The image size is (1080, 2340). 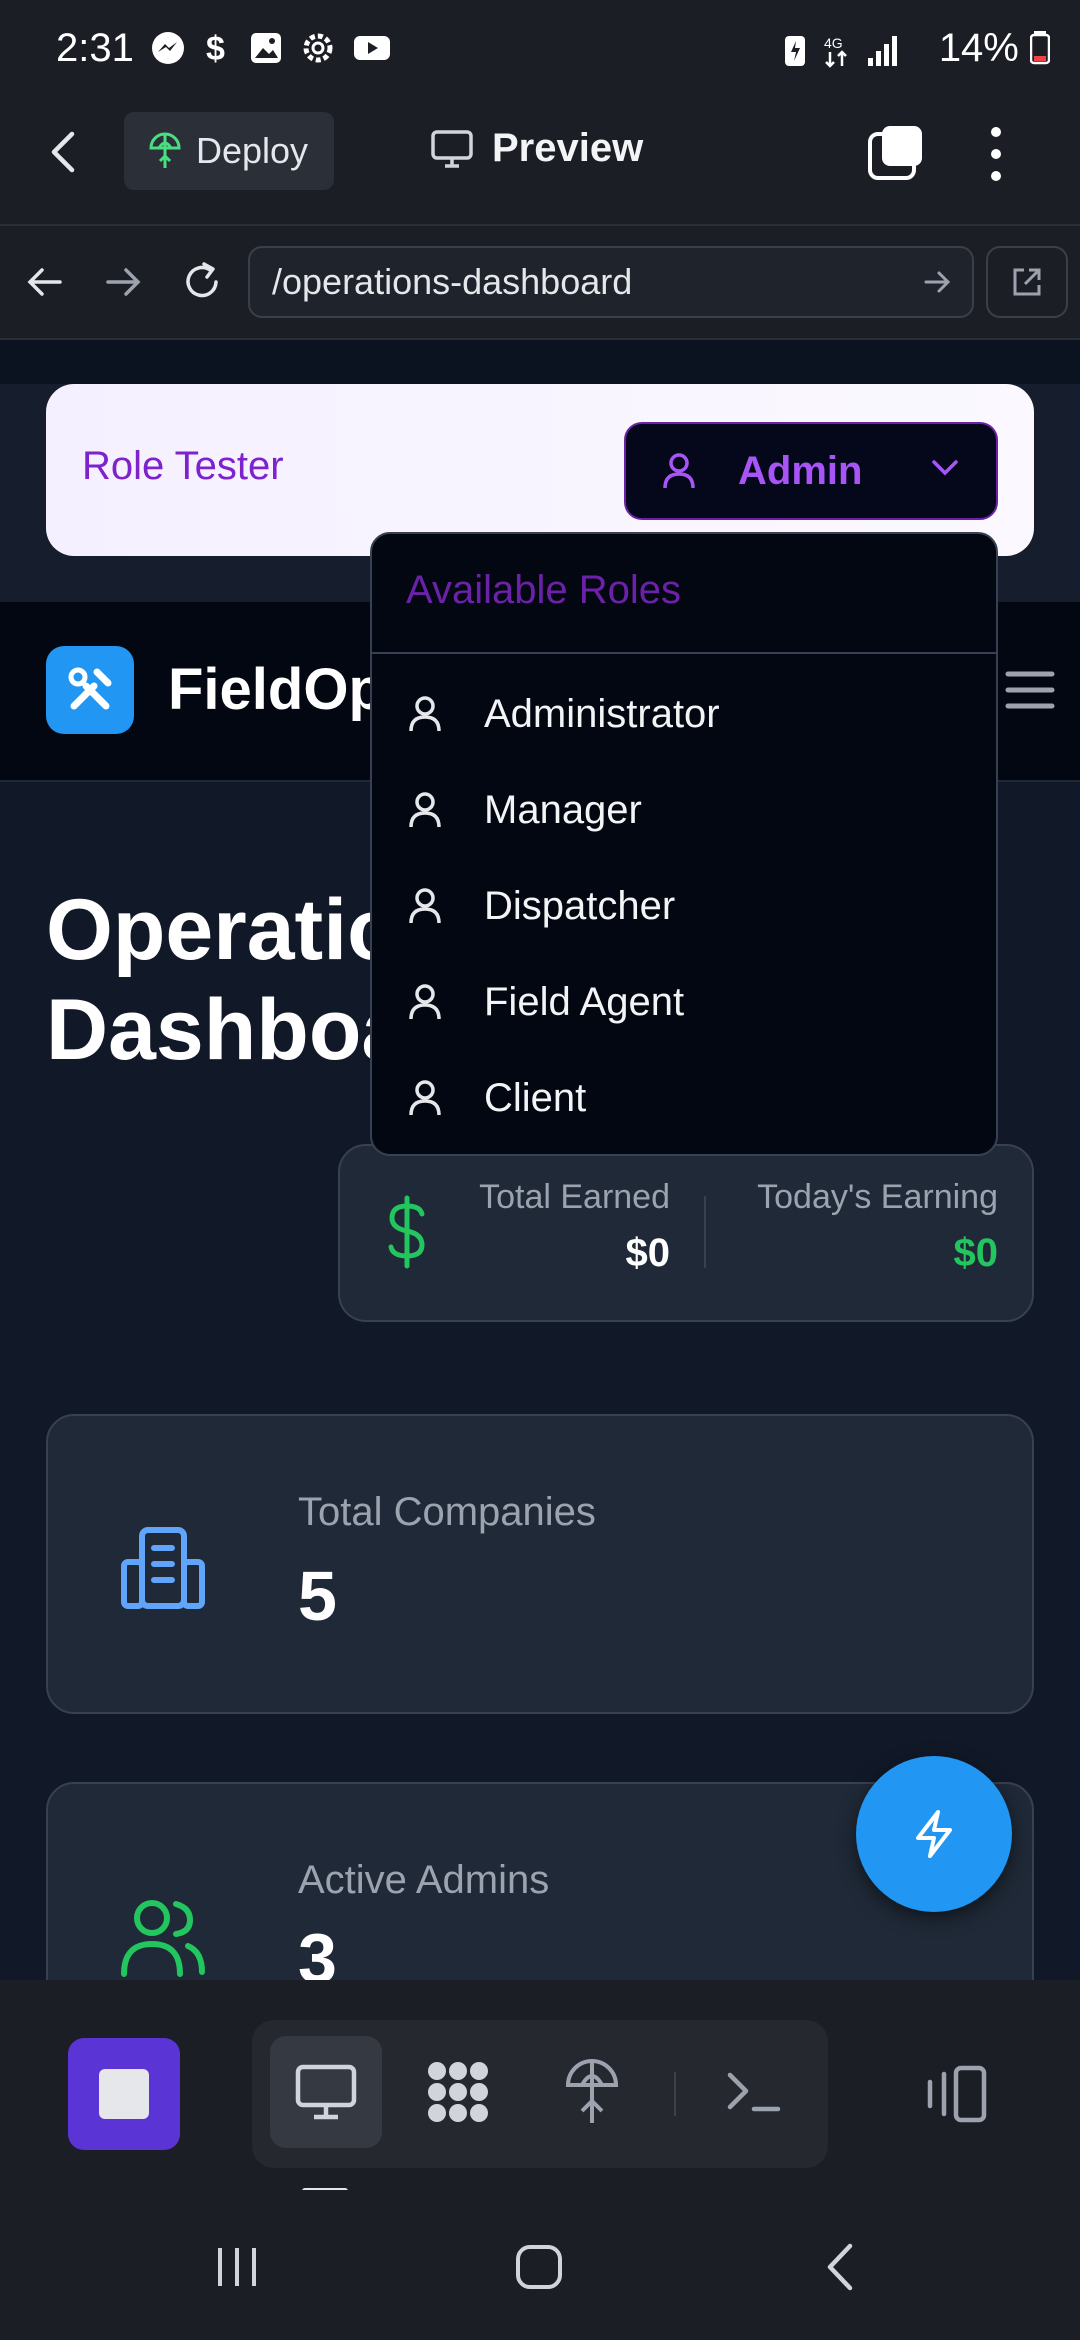 I want to click on stat-card-companies: Total Companies 5, so click(x=540, y=1564).